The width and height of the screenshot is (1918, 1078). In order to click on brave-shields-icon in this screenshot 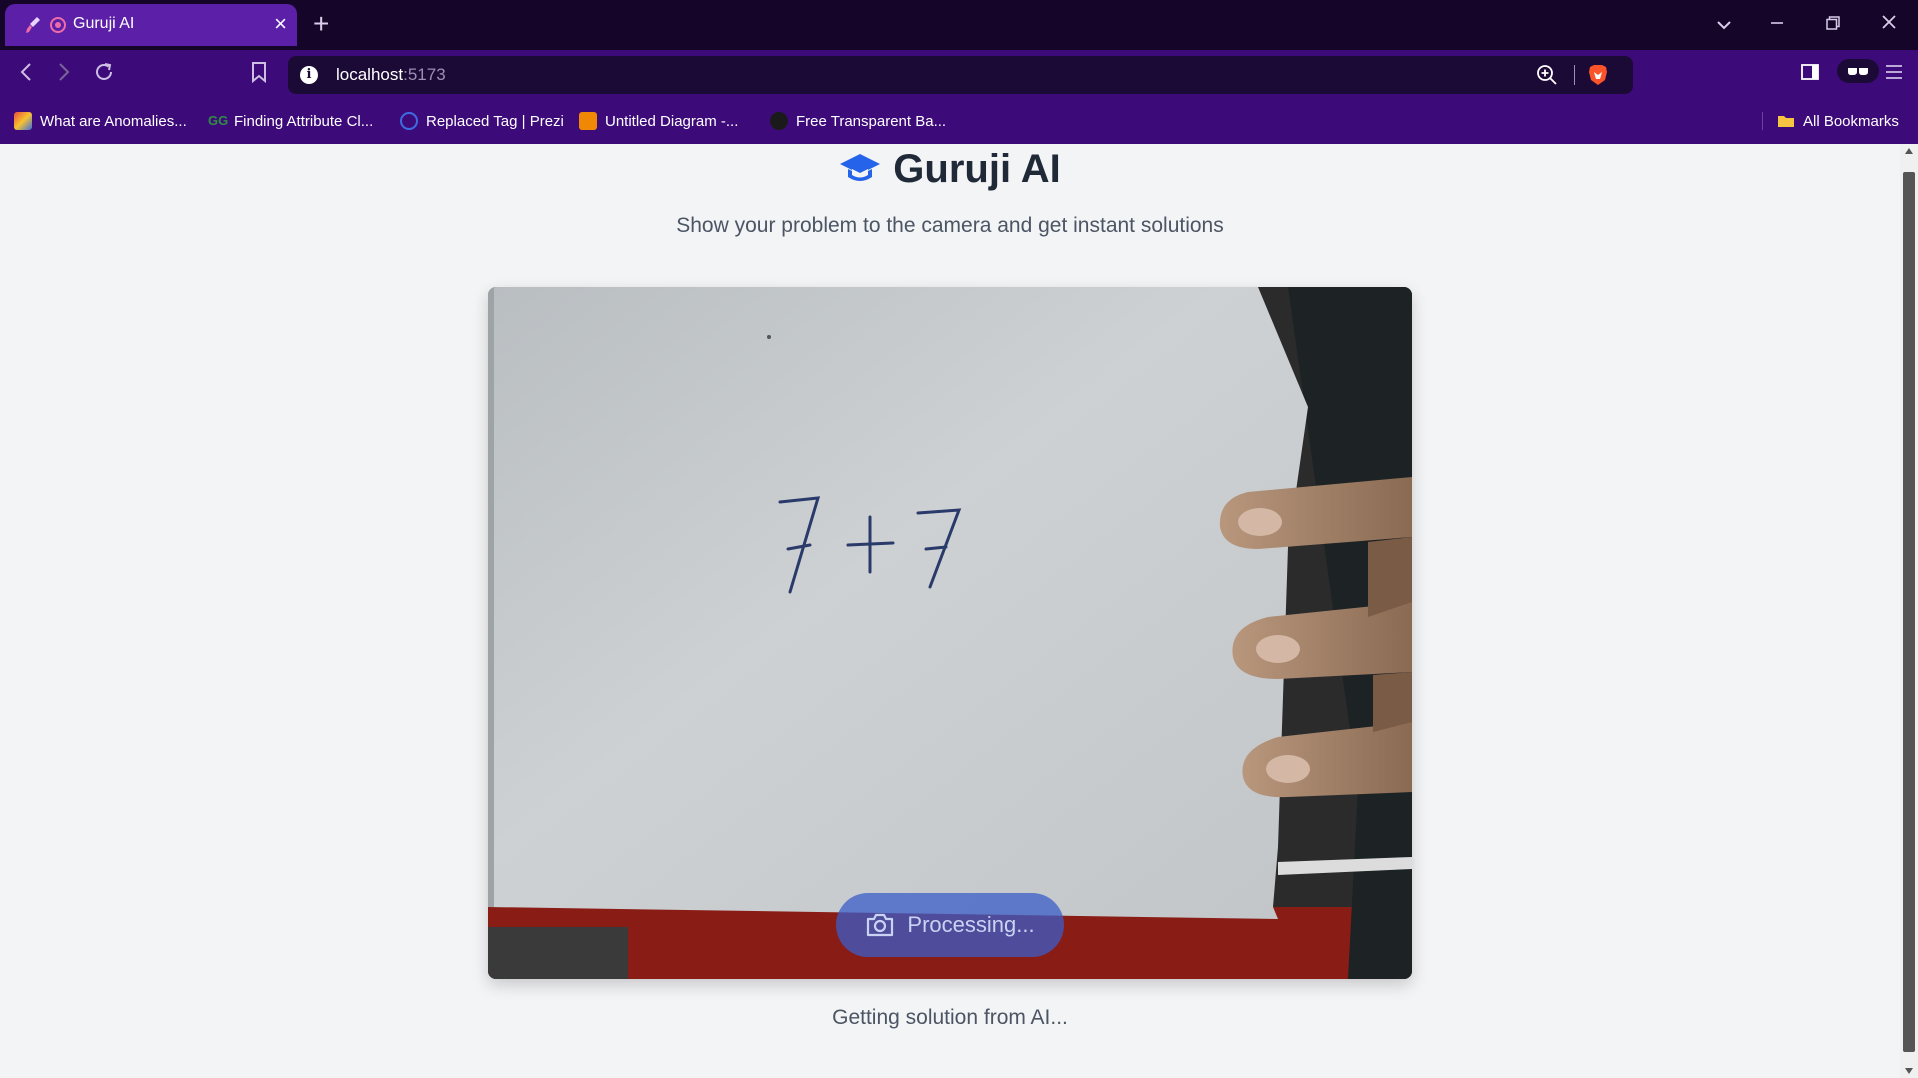, I will do `click(1598, 77)`.